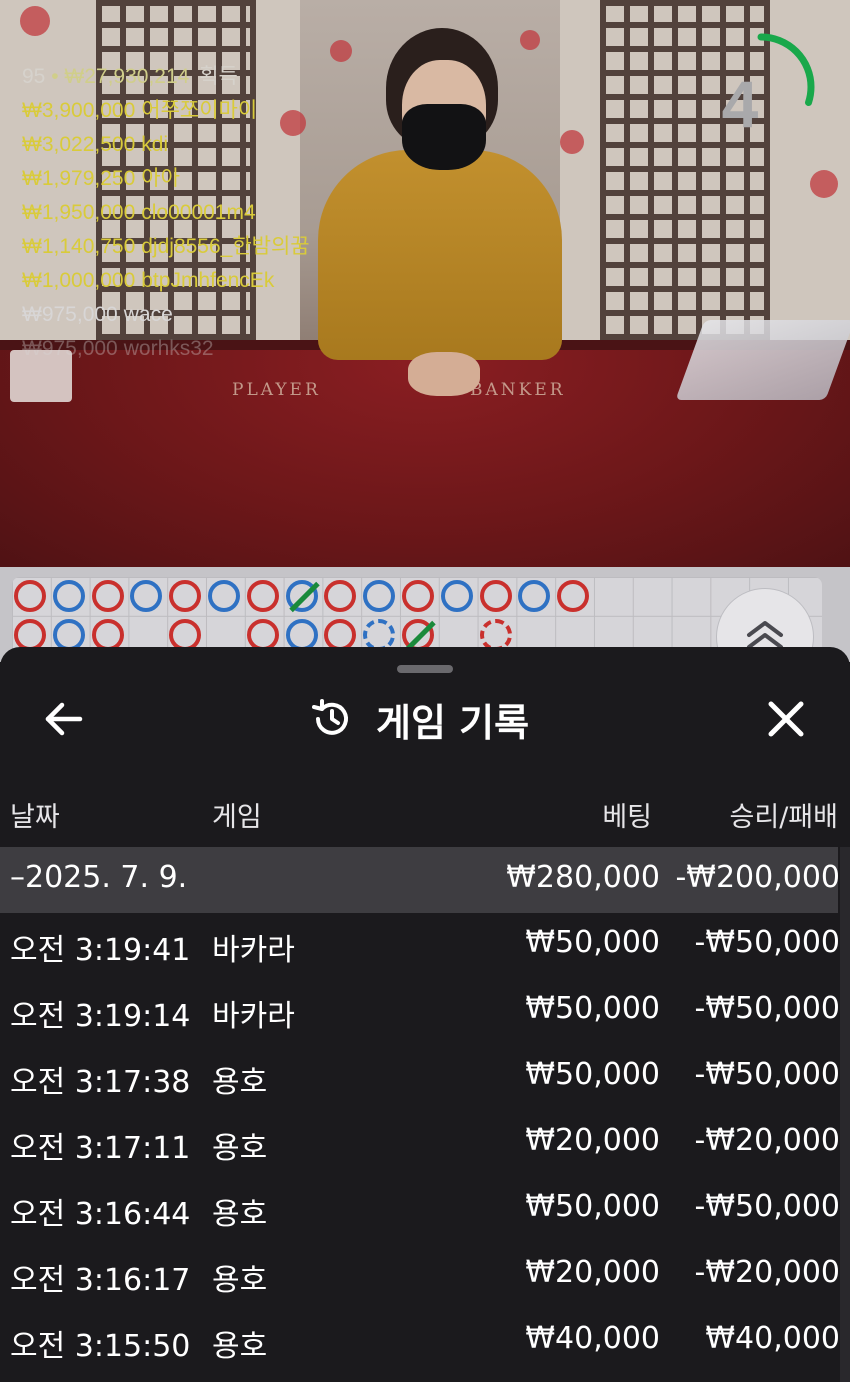 This screenshot has width=850, height=1382. What do you see at coordinates (425, 669) in the screenshot?
I see `sheet-grabber` at bounding box center [425, 669].